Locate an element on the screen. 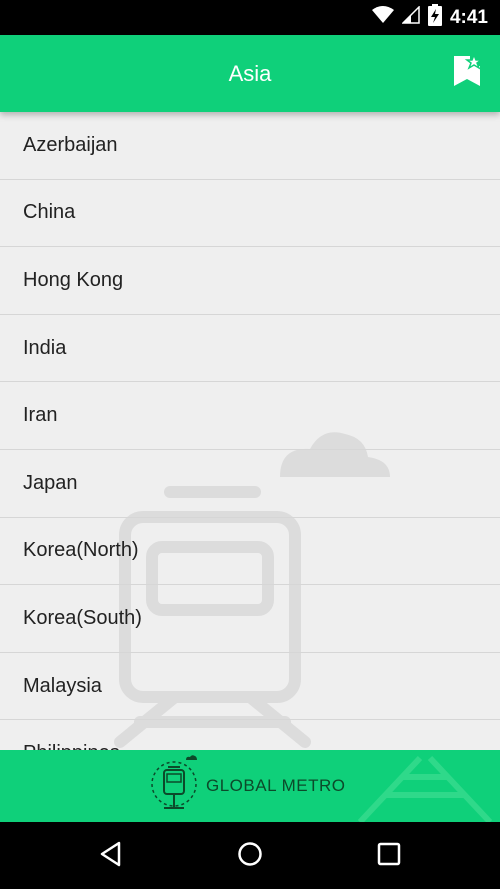 This screenshot has width=500, height=889. page-title: Asia is located at coordinates (250, 73).